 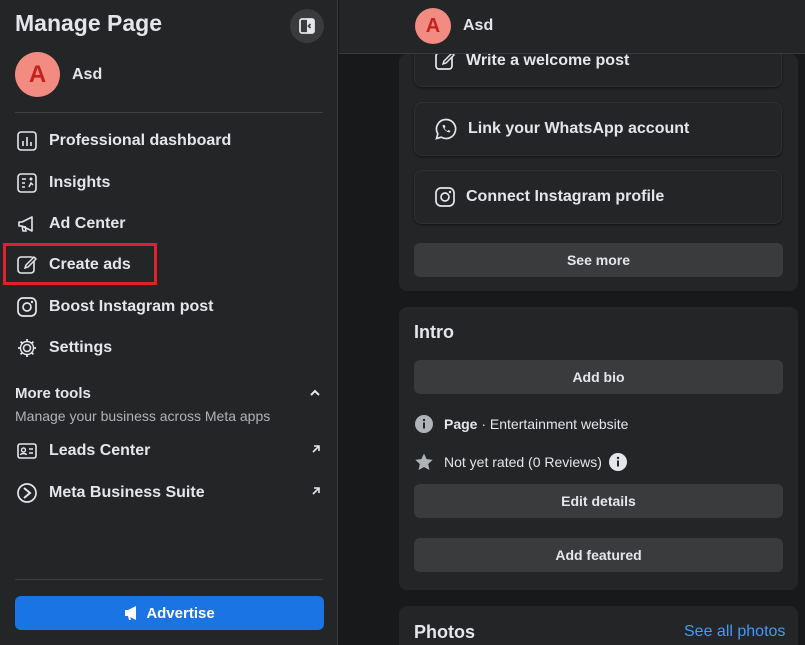 What do you see at coordinates (169, 348) in the screenshot?
I see `sidebar-item-settings: Settings` at bounding box center [169, 348].